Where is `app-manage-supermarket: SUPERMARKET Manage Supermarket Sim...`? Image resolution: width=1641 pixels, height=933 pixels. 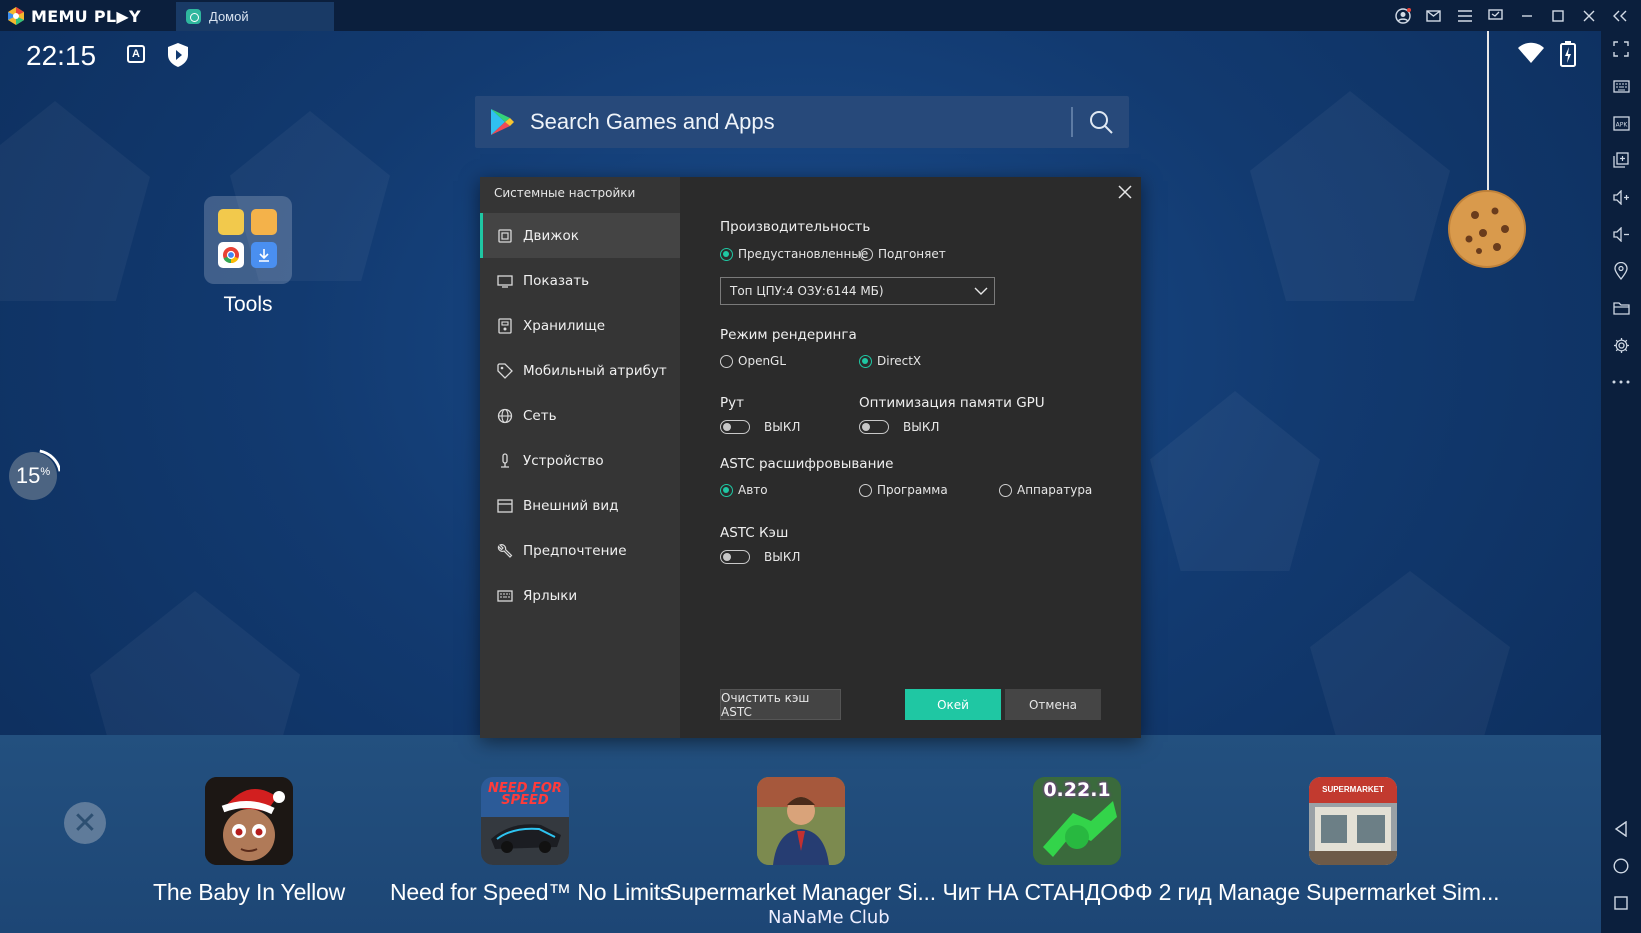 app-manage-supermarket: SUPERMARKET Manage Supermarket Sim... is located at coordinates (1359, 841).